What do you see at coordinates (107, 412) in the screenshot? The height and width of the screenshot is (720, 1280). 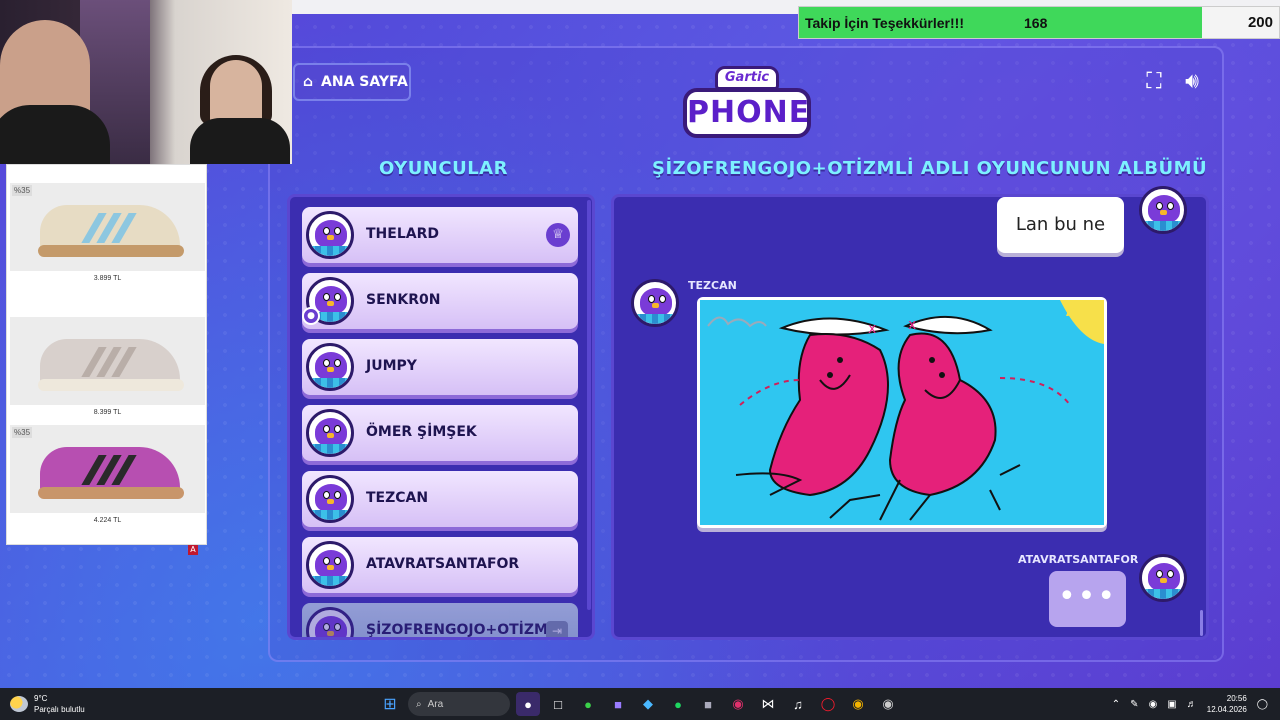 I see `ad-price: 8.399 TL` at bounding box center [107, 412].